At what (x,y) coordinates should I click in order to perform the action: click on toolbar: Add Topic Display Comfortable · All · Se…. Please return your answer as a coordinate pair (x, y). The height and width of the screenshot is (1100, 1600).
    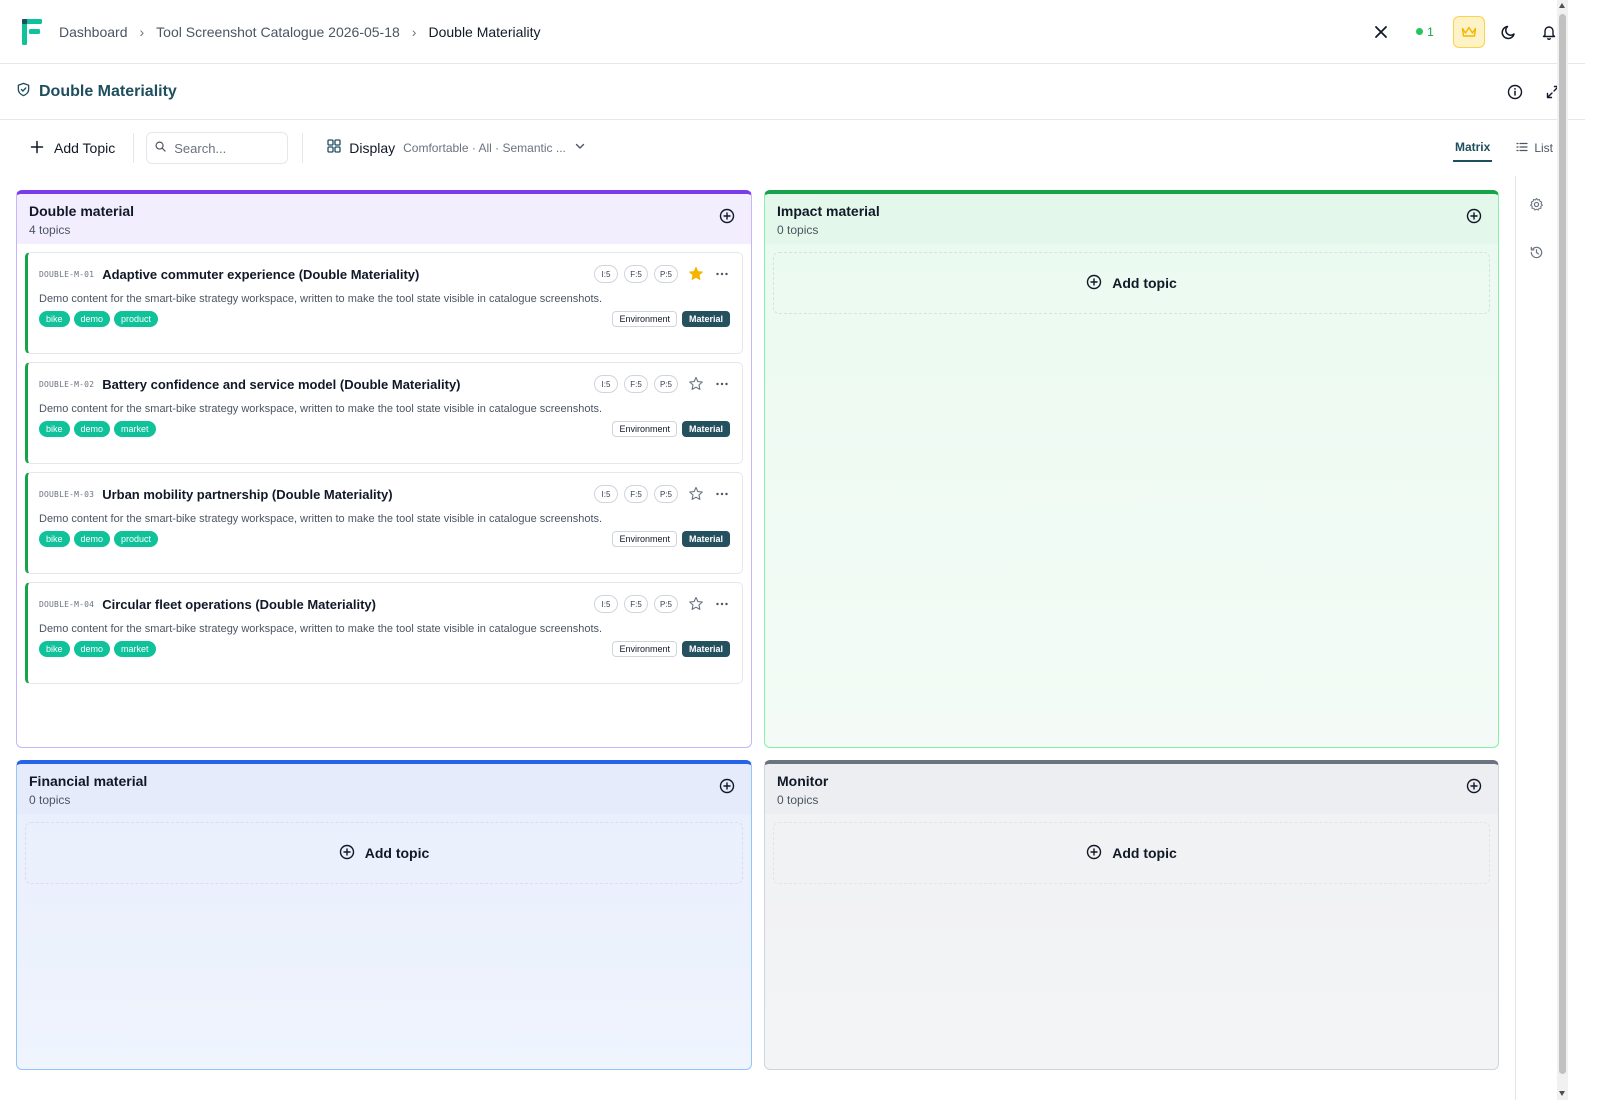
    Looking at the image, I should click on (792, 148).